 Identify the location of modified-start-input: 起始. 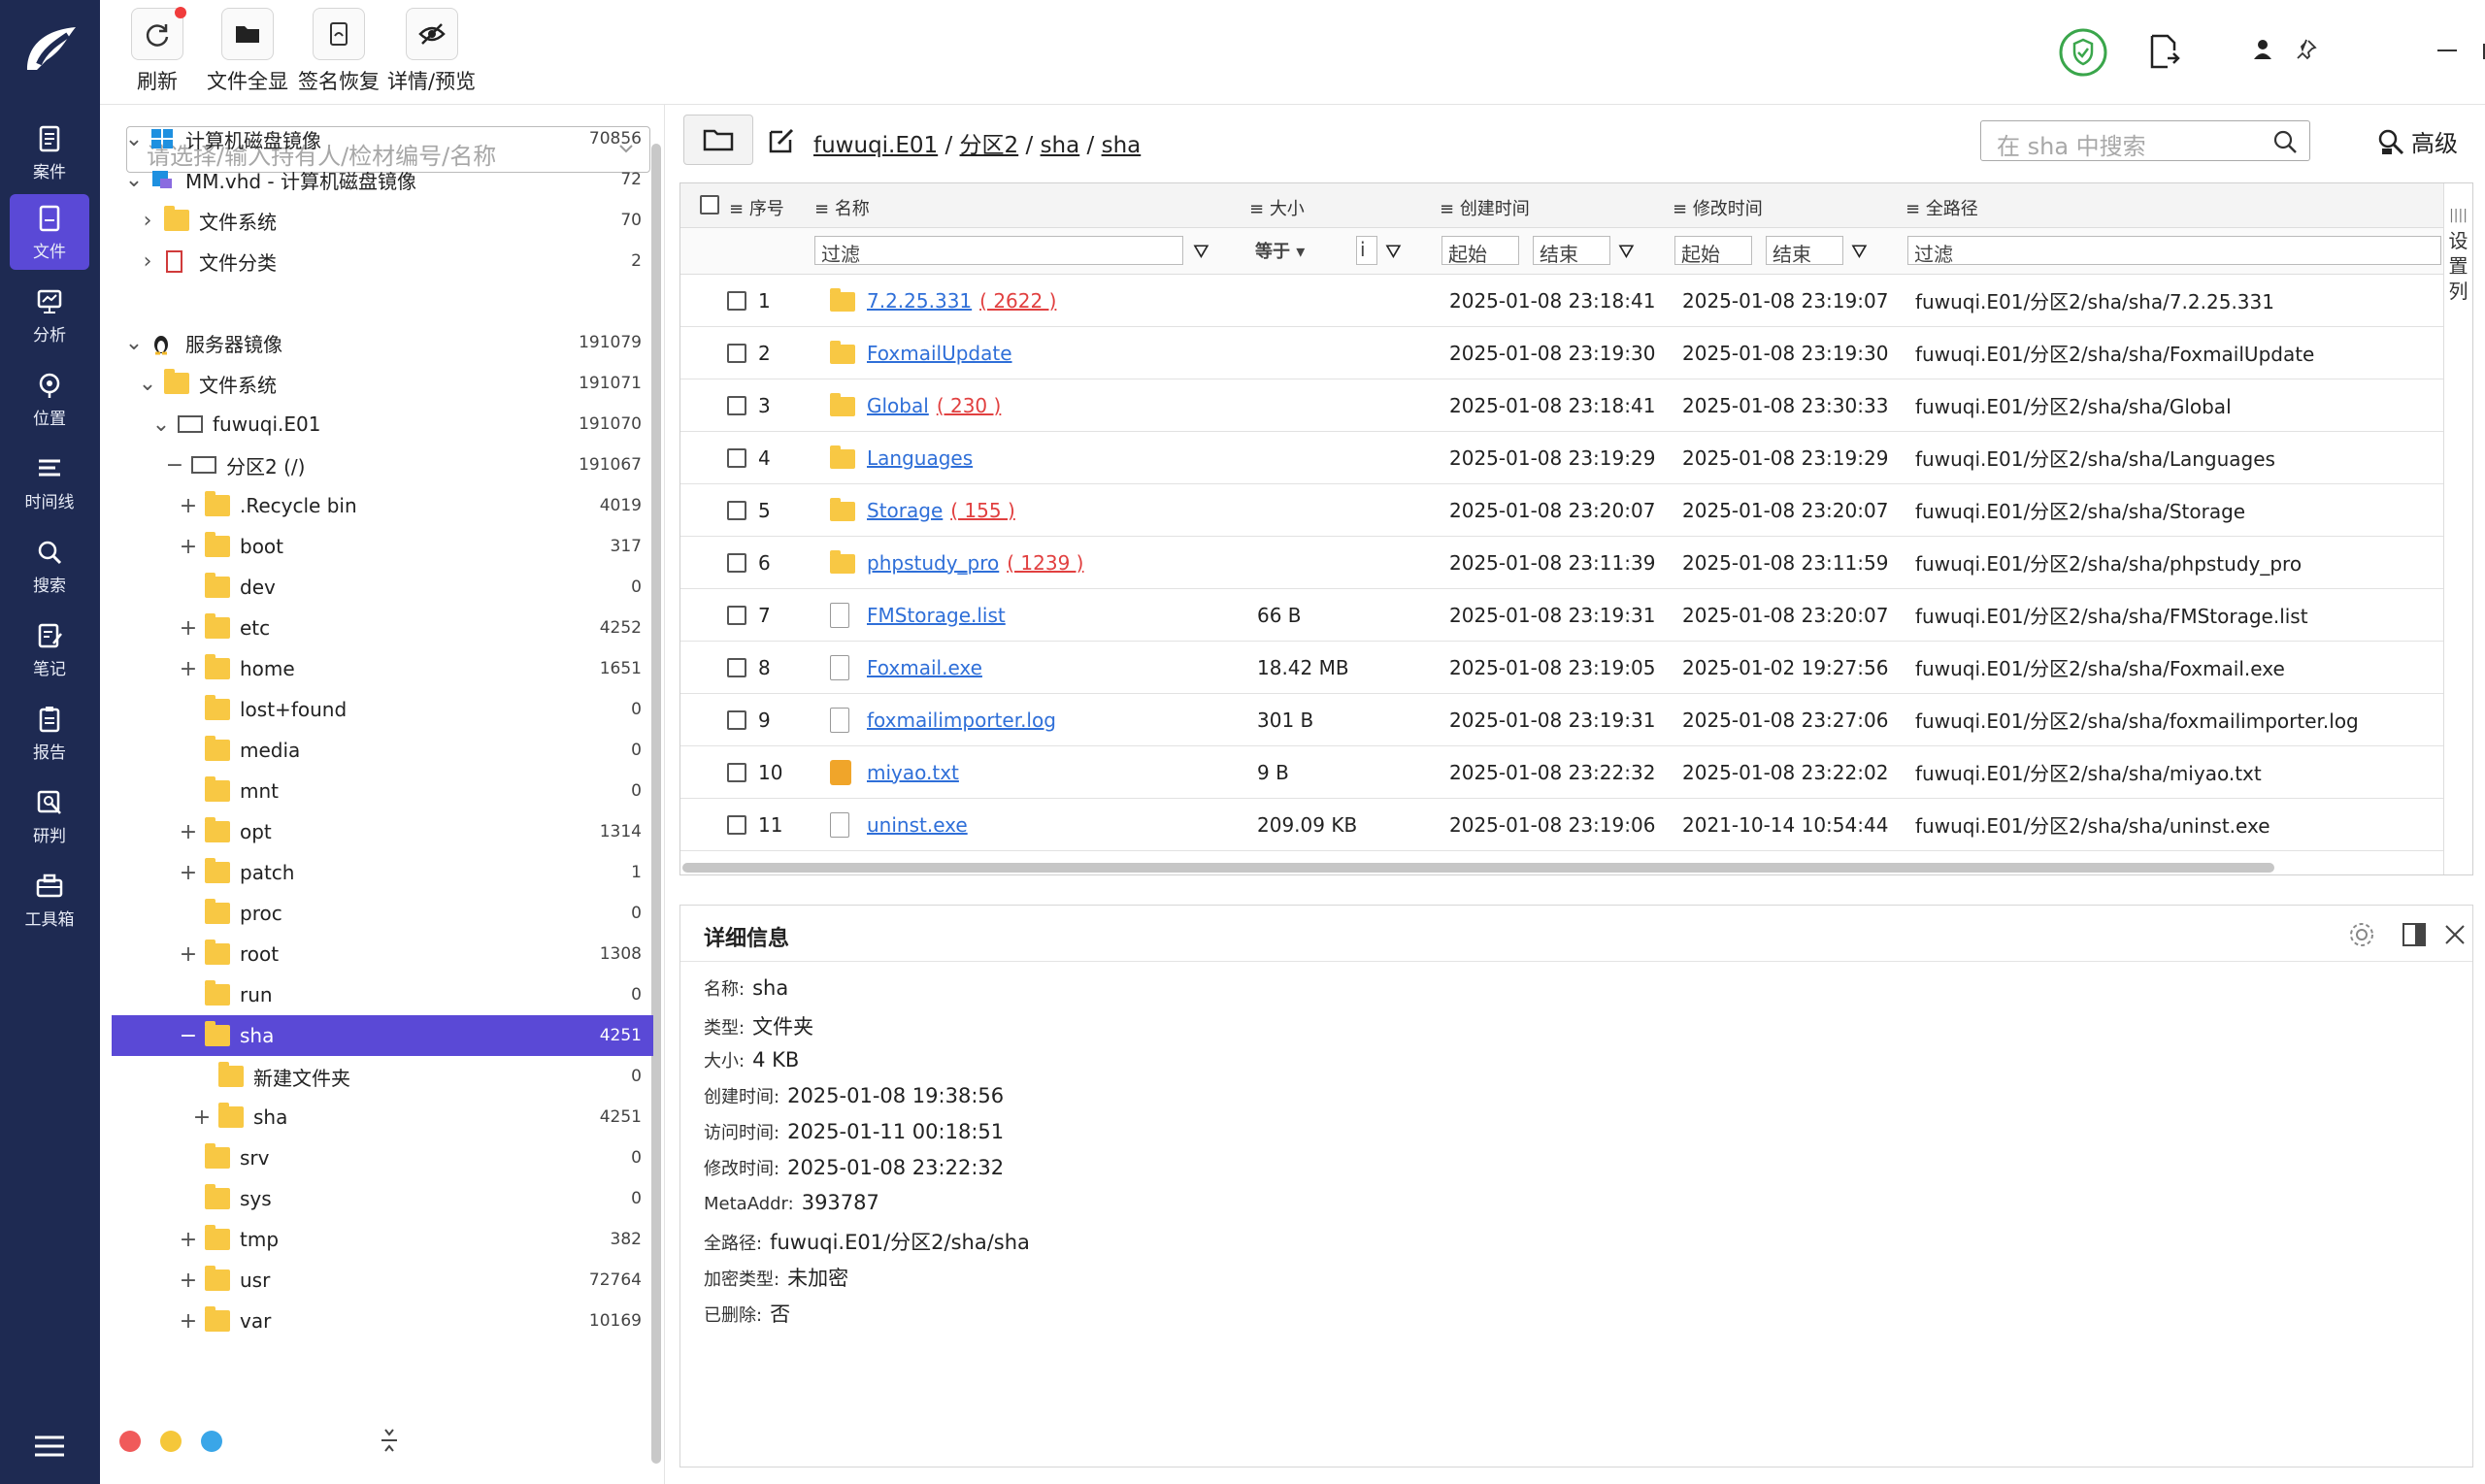
(1713, 251).